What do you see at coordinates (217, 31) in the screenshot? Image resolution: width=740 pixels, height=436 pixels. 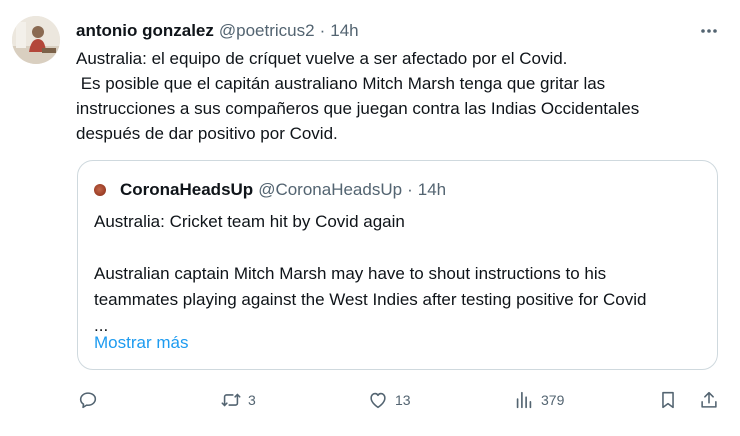 I see `tweet-header: antonio gonzalez @poetricus2 · 14h` at bounding box center [217, 31].